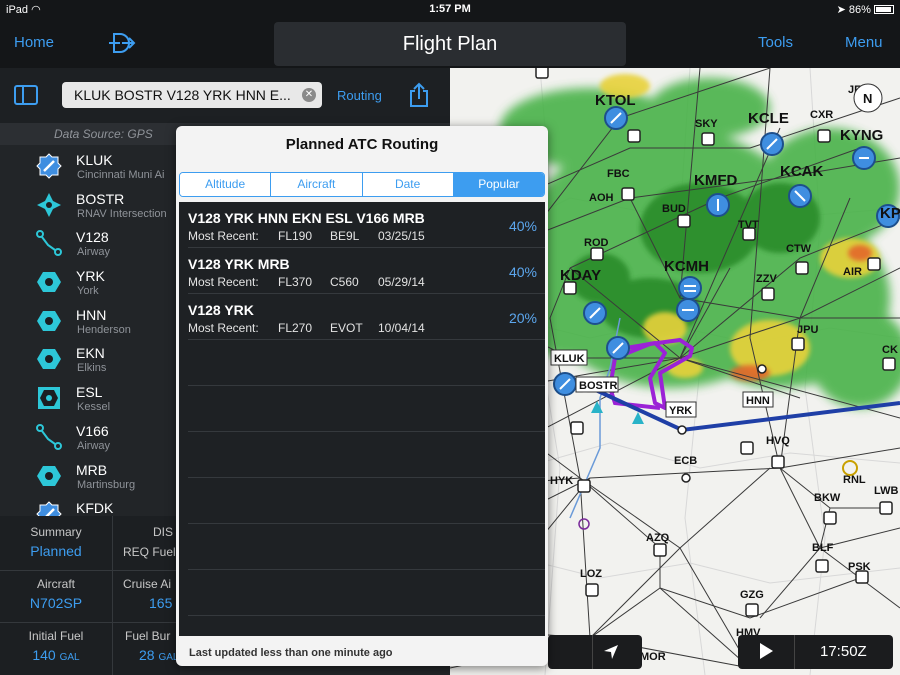 The image size is (900, 675). What do you see at coordinates (618, 174) in the screenshot?
I see `map-label: FBC` at bounding box center [618, 174].